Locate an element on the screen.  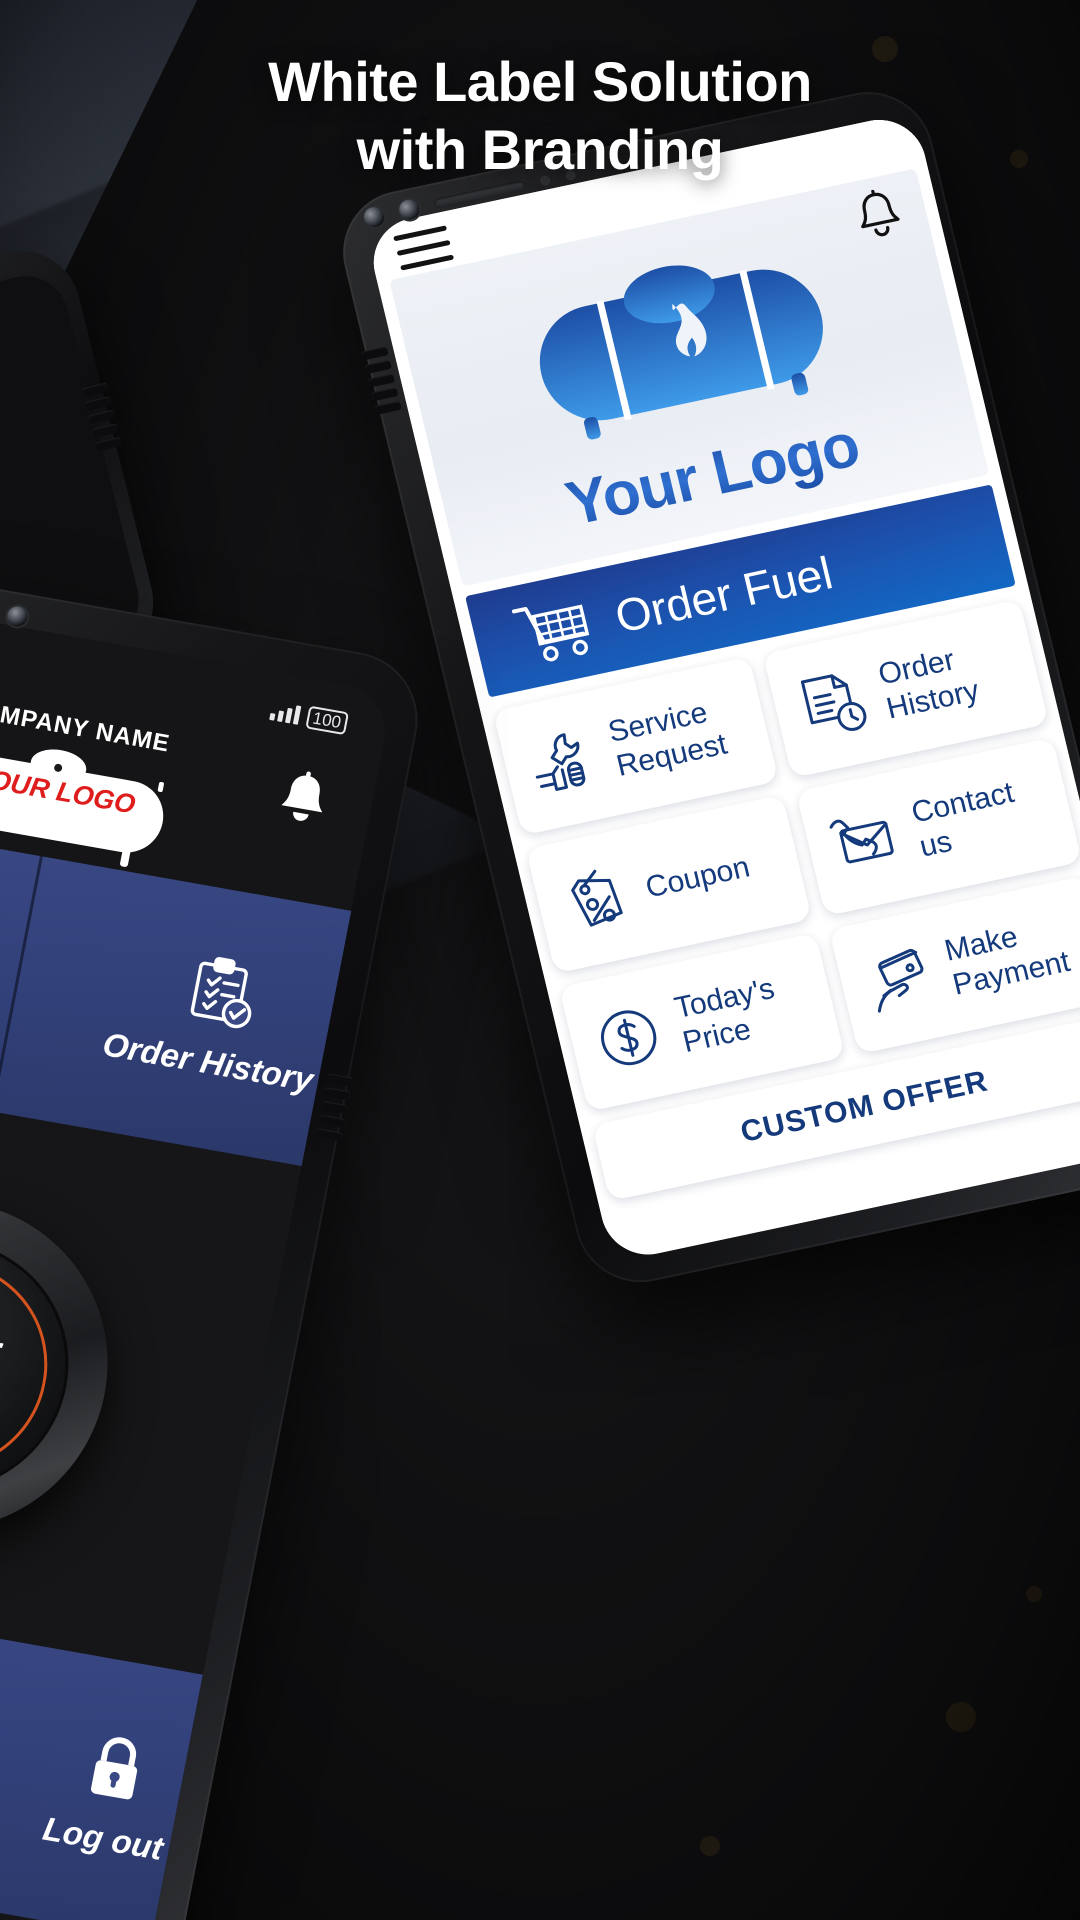
order-fuel-knob-button: Order Fuel is located at coordinates (68, 1366).